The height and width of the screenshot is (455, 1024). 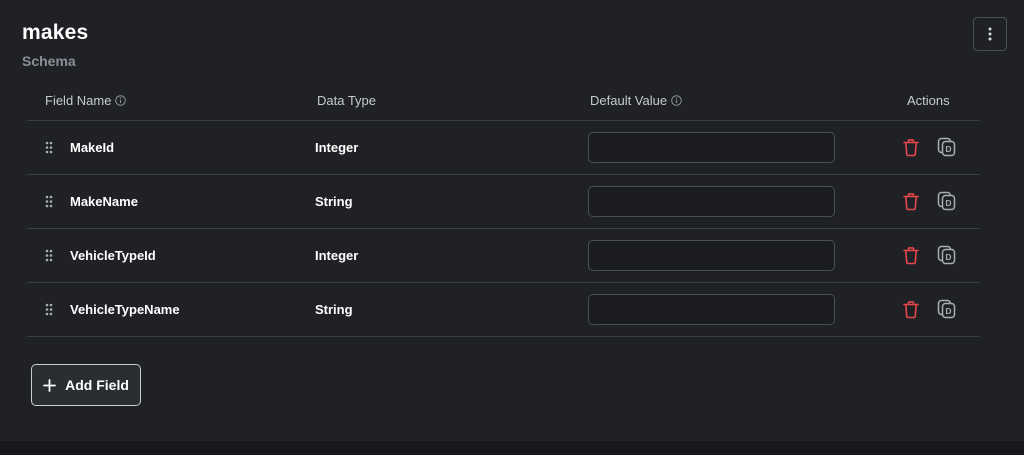 What do you see at coordinates (503, 202) in the screenshot?
I see `table-row: MakeName String D` at bounding box center [503, 202].